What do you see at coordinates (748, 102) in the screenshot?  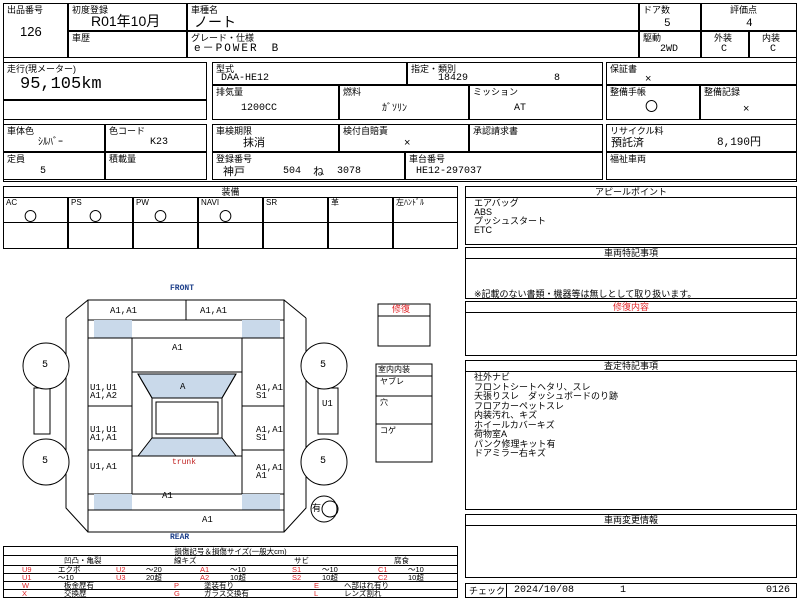 I see `maint-cell: 整備記録 ×` at bounding box center [748, 102].